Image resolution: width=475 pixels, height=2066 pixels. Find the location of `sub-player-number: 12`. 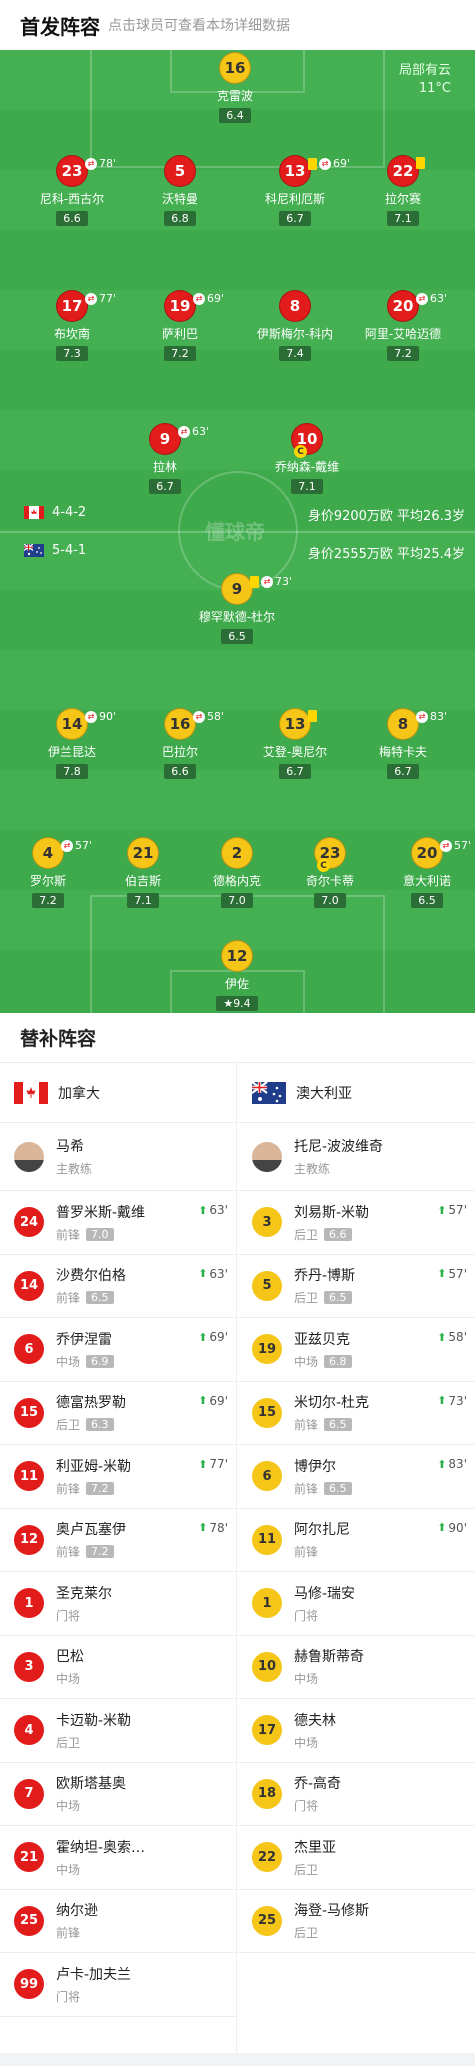

sub-player-number: 12 is located at coordinates (29, 1539).